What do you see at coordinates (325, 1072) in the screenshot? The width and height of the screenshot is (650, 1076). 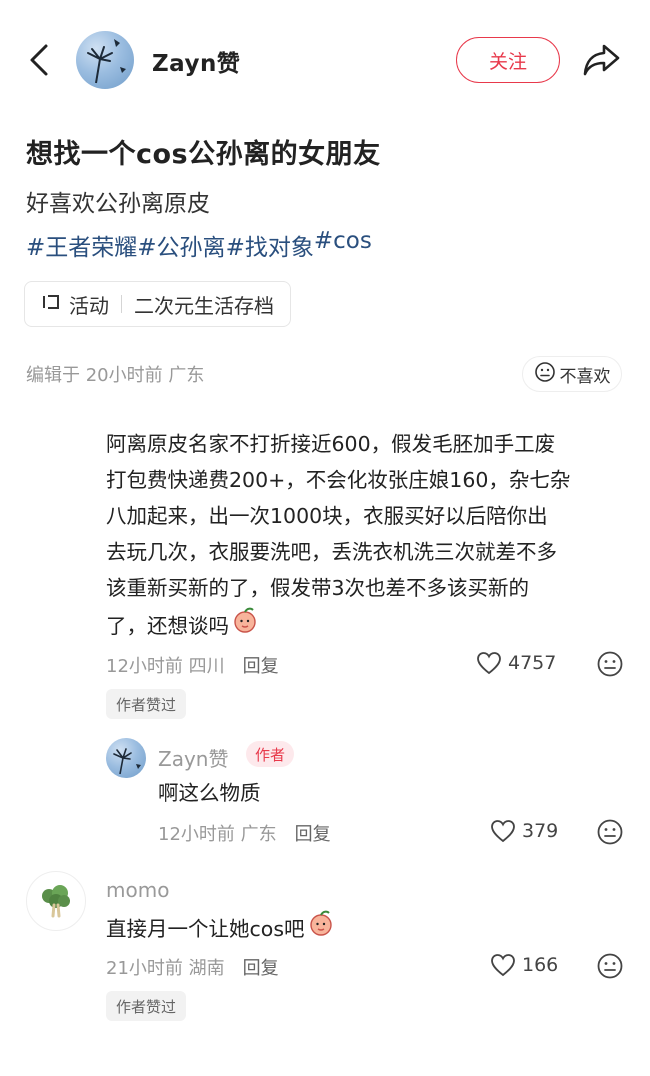 I see `bottom-edge` at bounding box center [325, 1072].